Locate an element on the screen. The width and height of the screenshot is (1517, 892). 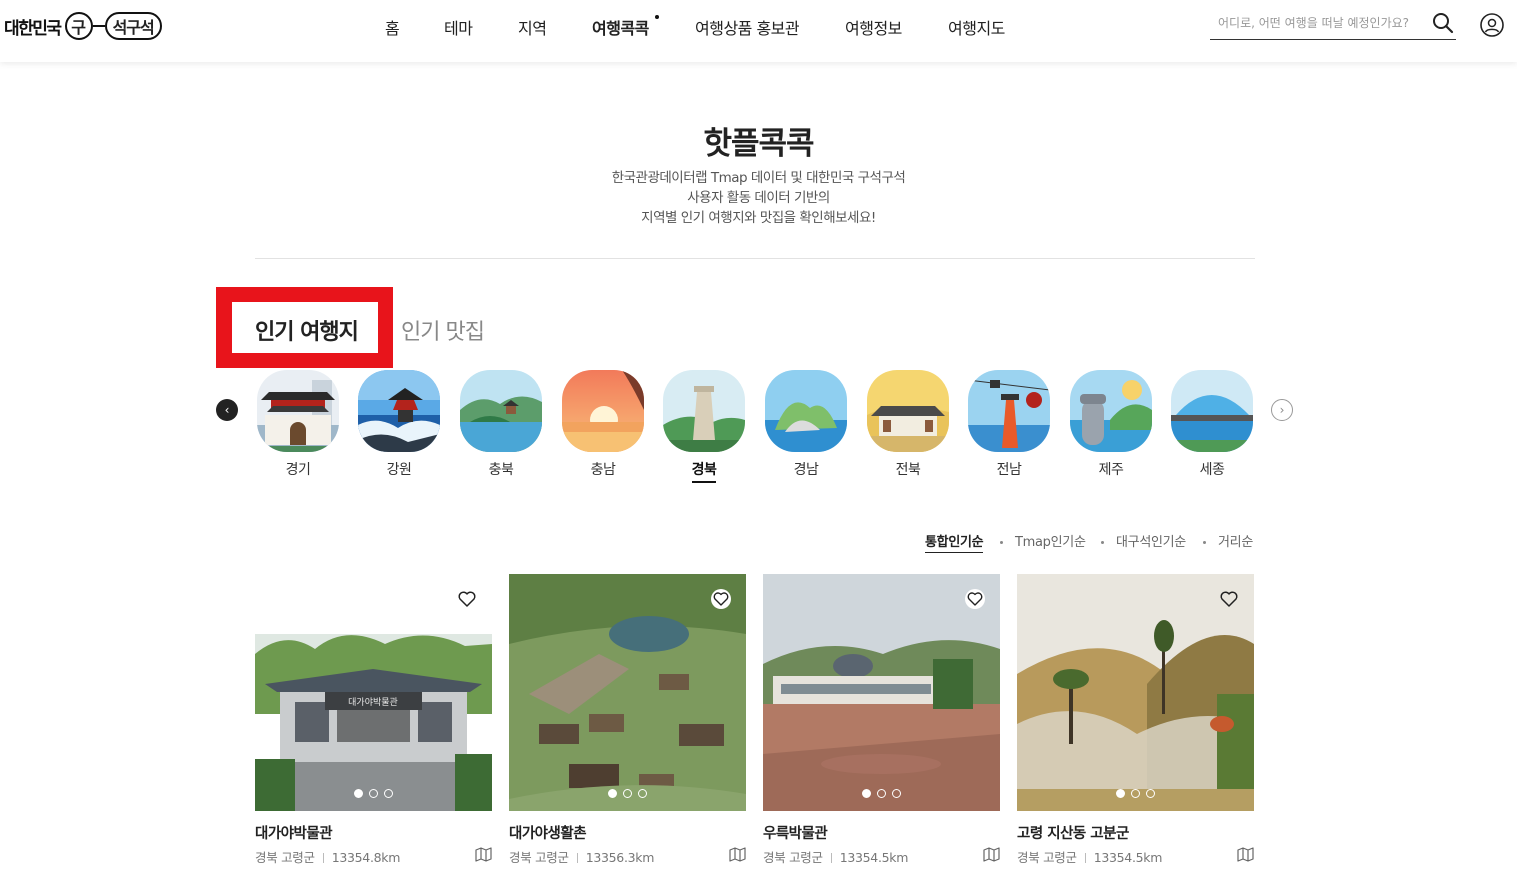
sort-tmap: Tmap인기순 is located at coordinates (1050, 540).